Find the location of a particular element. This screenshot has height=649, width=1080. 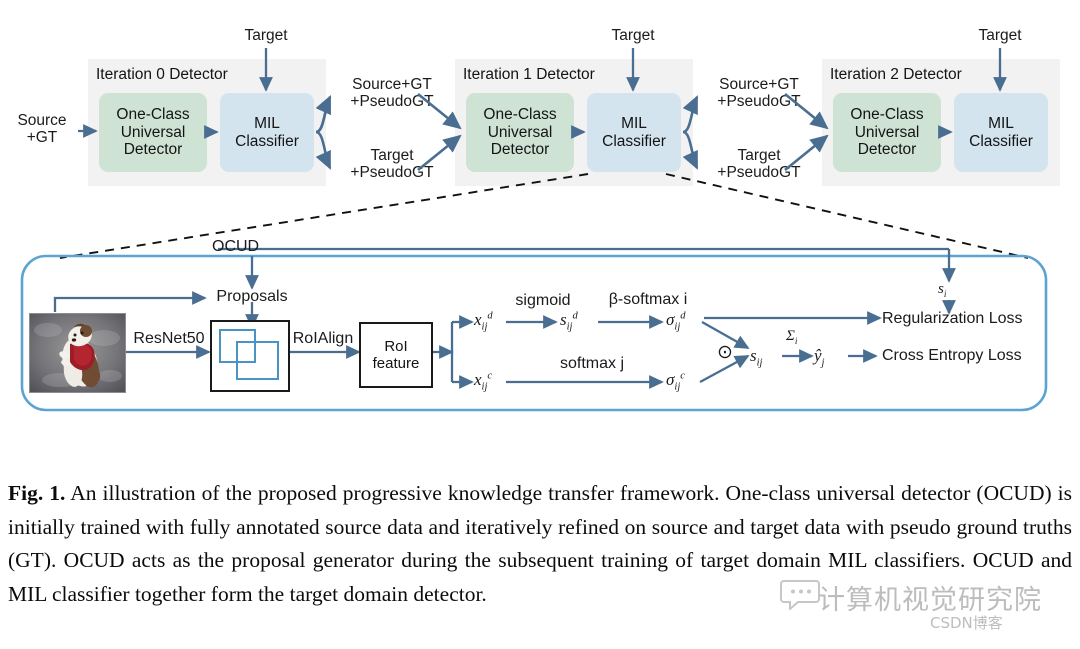

roi-feature-box: RoI feature is located at coordinates (396, 355).